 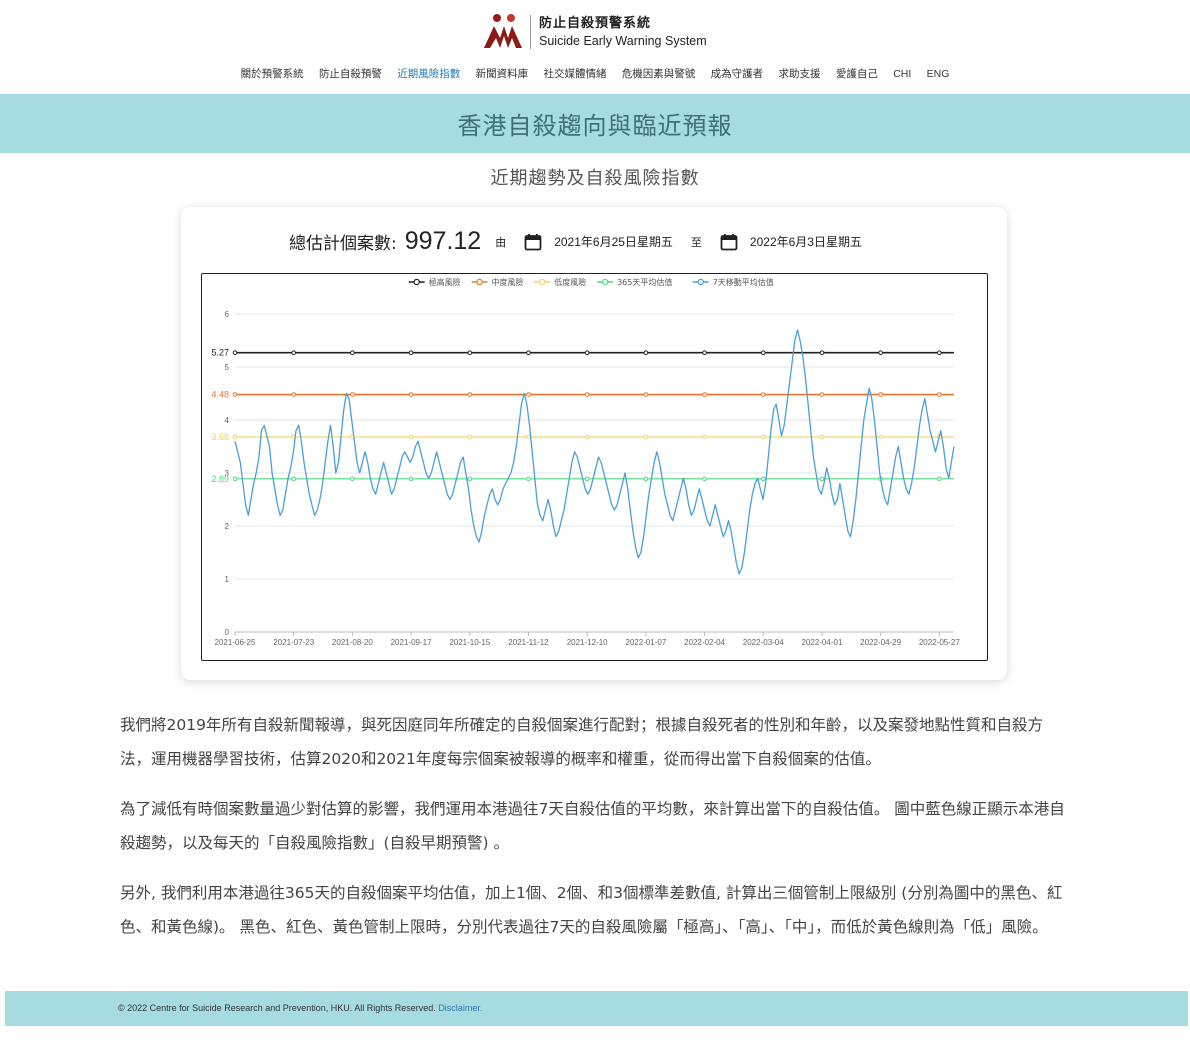 I want to click on x-tick-label: 2022-02-04, so click(x=704, y=642).